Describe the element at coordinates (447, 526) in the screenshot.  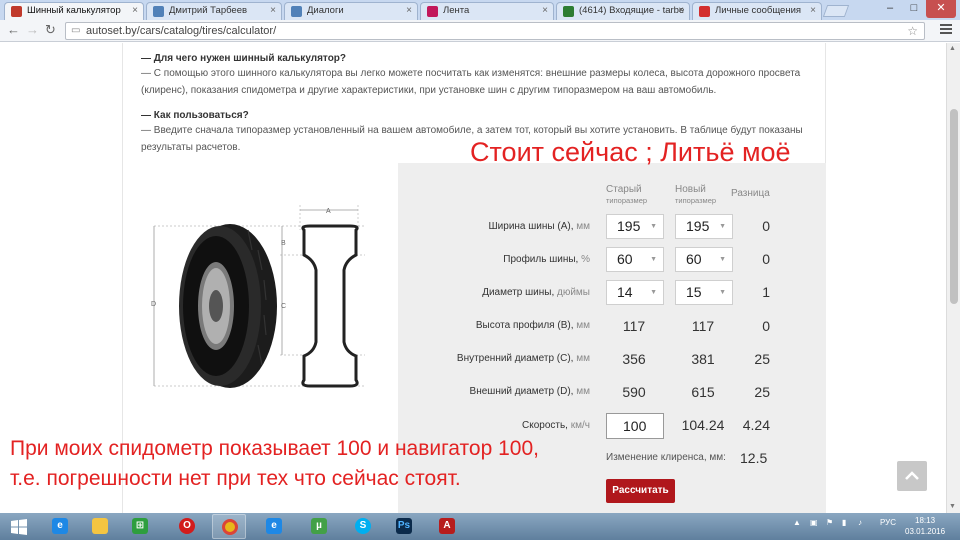
I see `acrobat-icon: A` at that location.